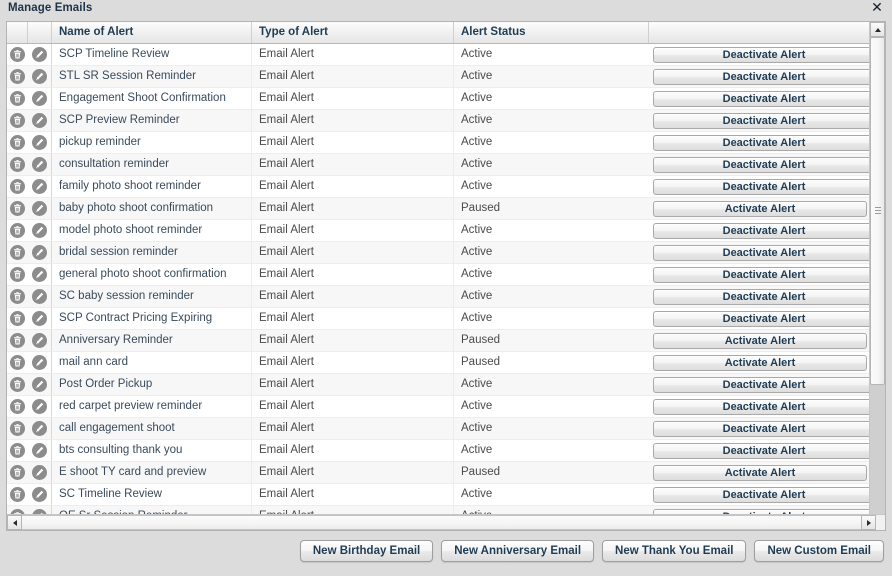  Describe the element at coordinates (366, 551) in the screenshot. I see `new-birthday-email-button: New Birthday Email` at that location.